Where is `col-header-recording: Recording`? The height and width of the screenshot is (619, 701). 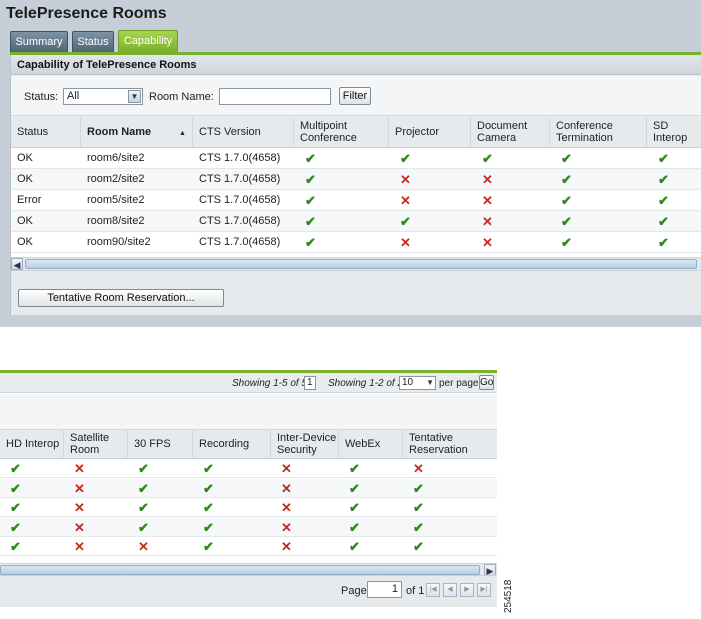
col-header-recording: Recording is located at coordinates (232, 444).